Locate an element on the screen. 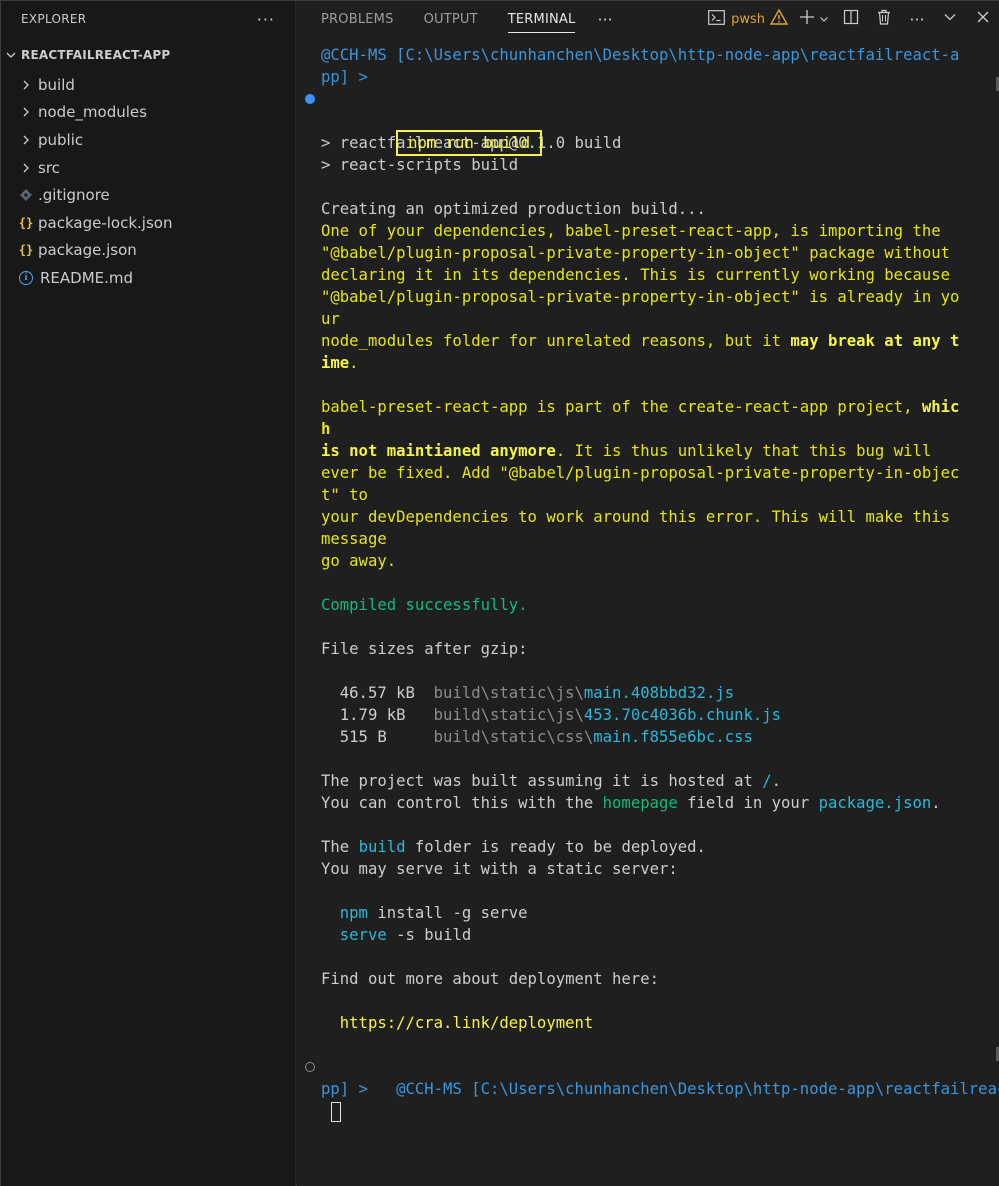 The image size is (999, 1186). terminal-icon is located at coordinates (716, 19).